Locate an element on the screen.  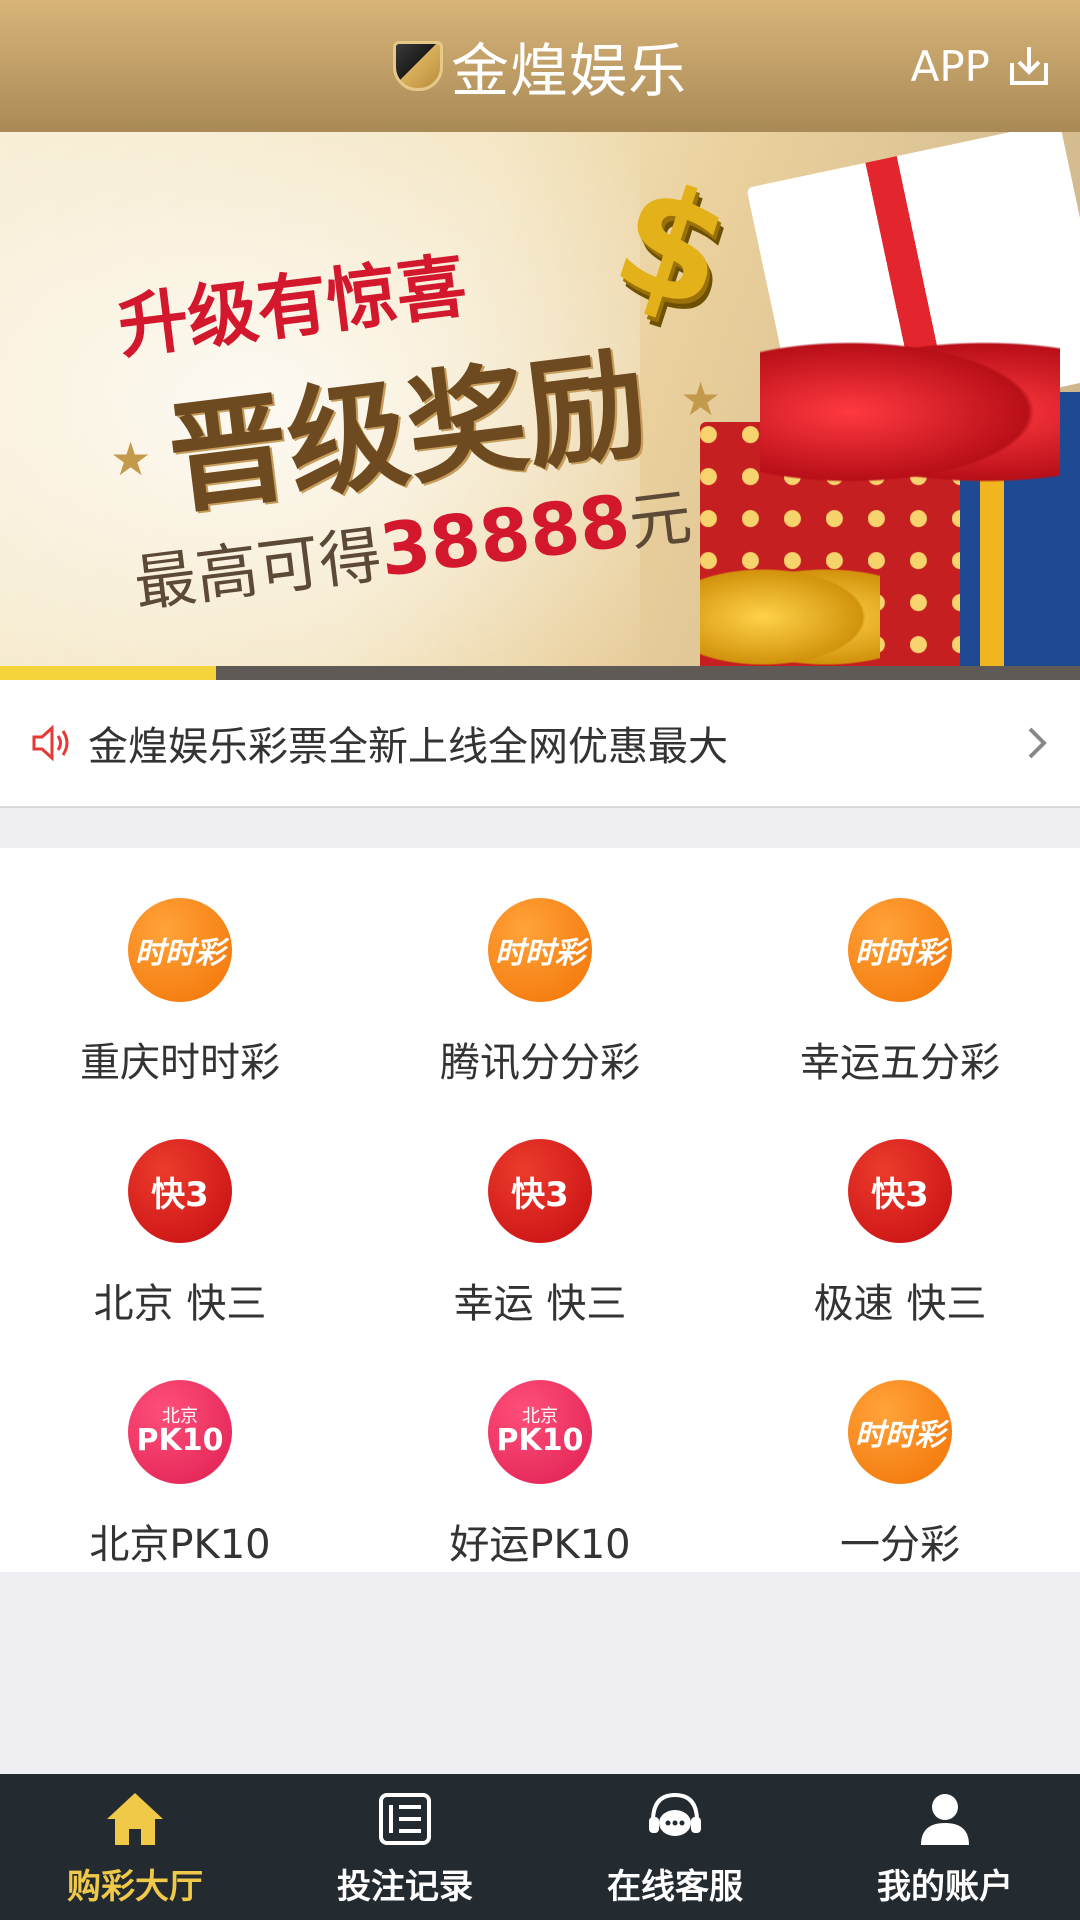
lottery-item: 时时彩 重庆时时彩 is located at coordinates (180, 968).